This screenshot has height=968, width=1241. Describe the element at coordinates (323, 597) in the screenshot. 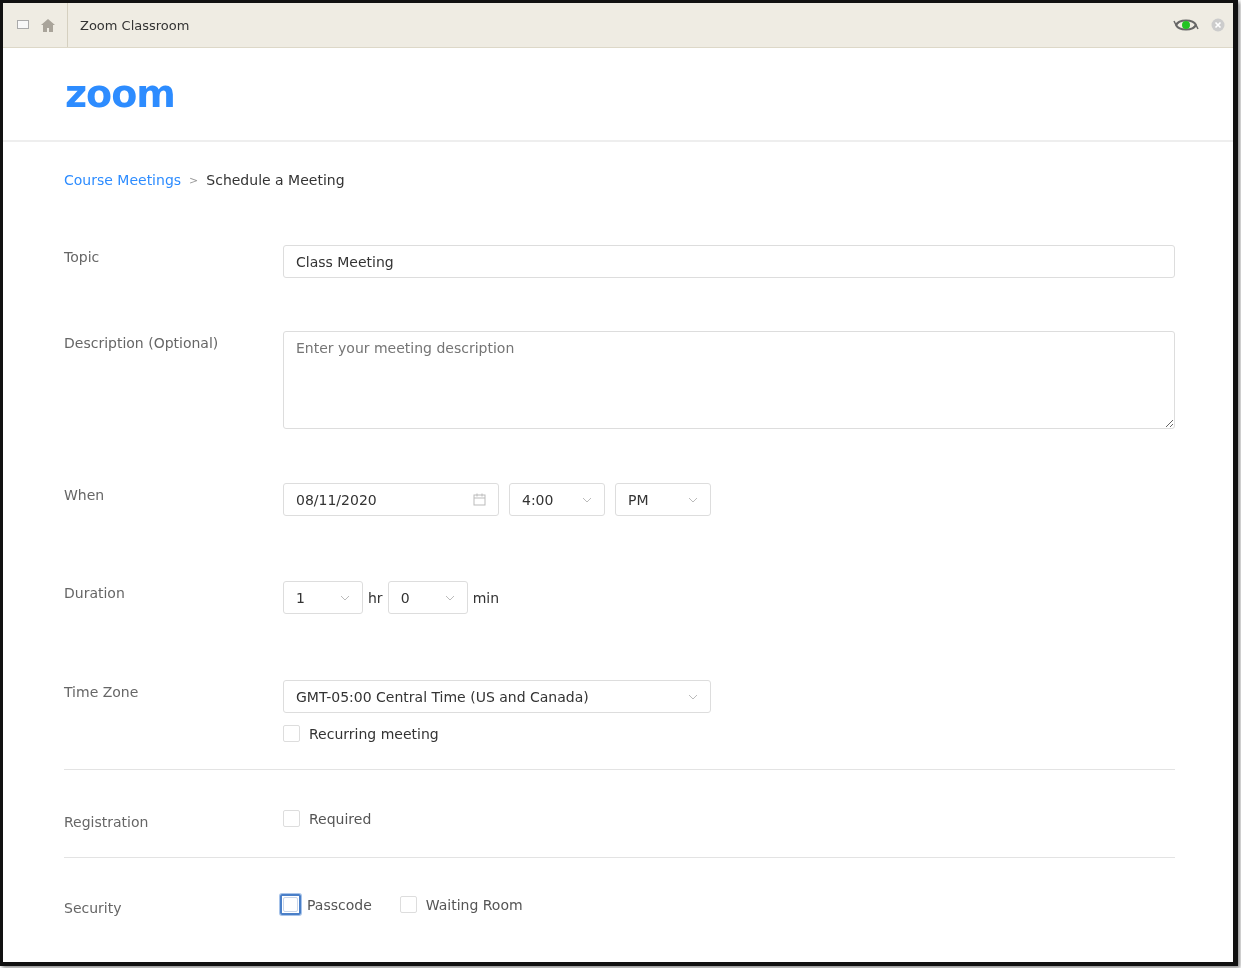

I see `dropdown: 1` at that location.